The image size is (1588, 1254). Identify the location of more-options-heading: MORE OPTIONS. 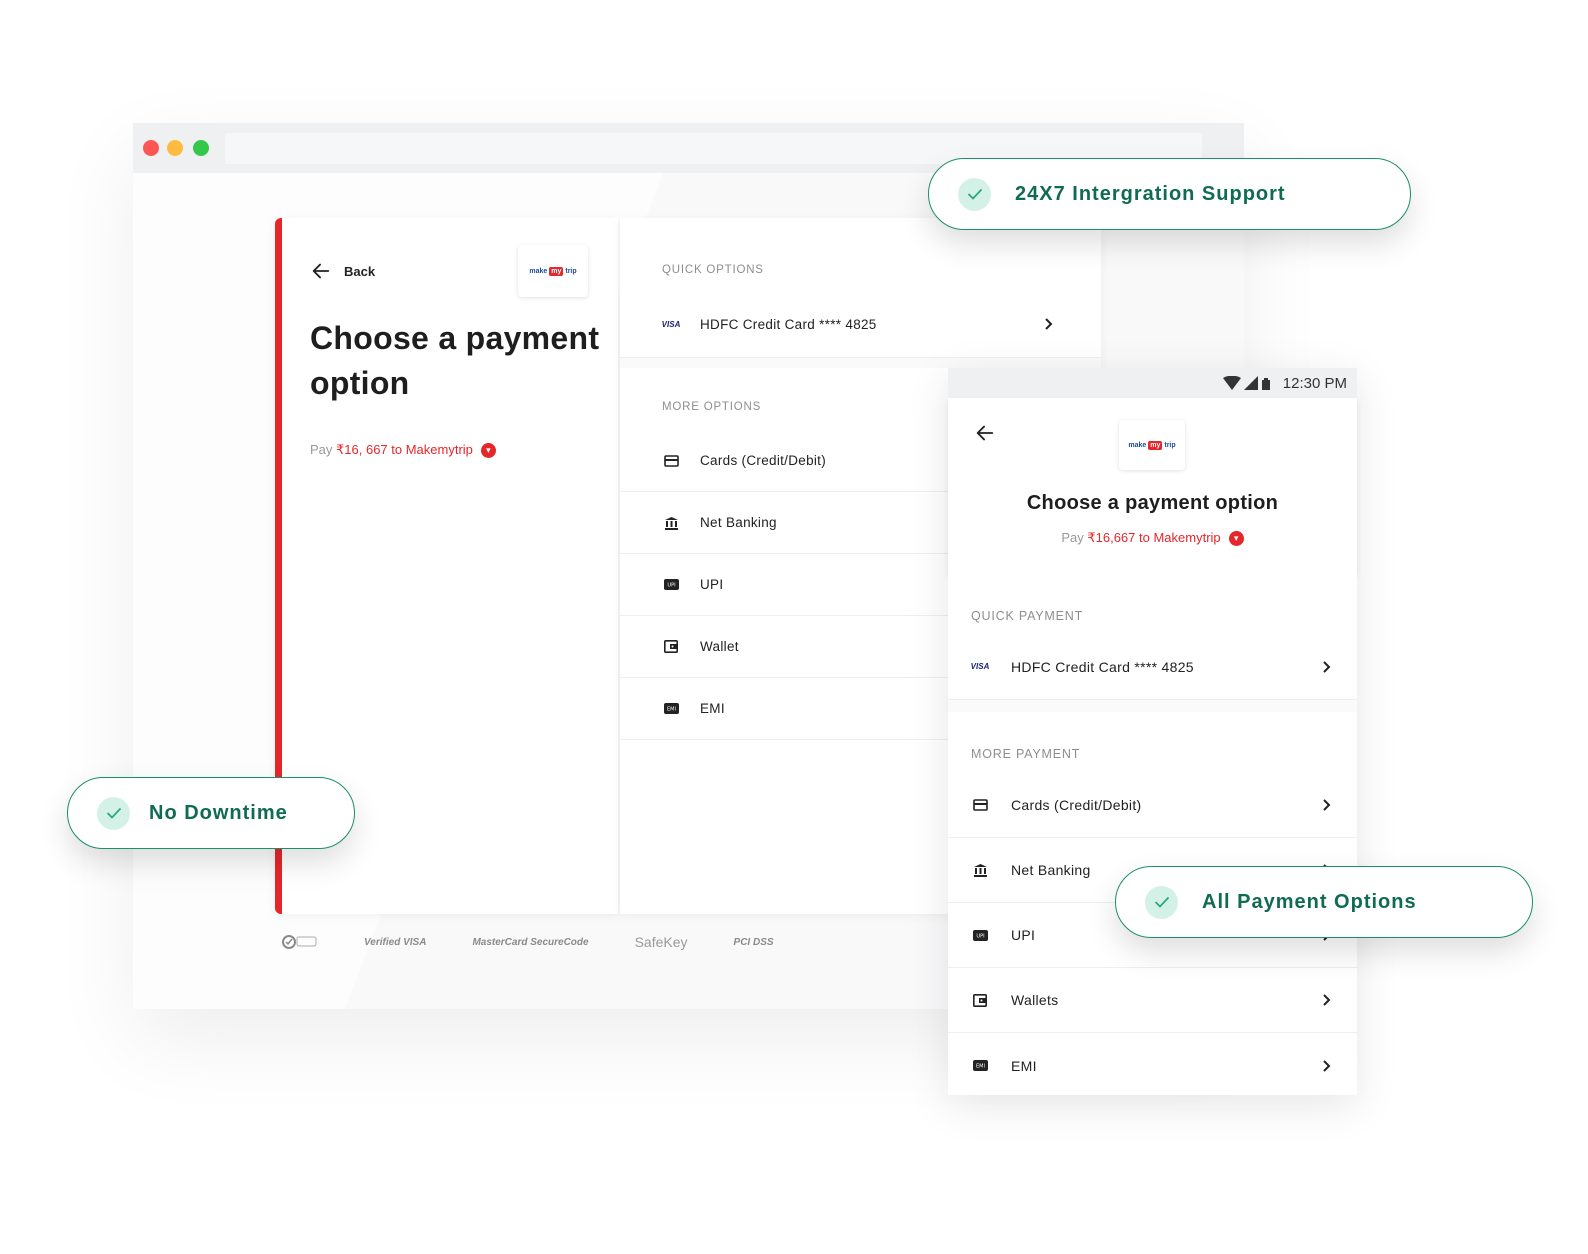
(712, 407).